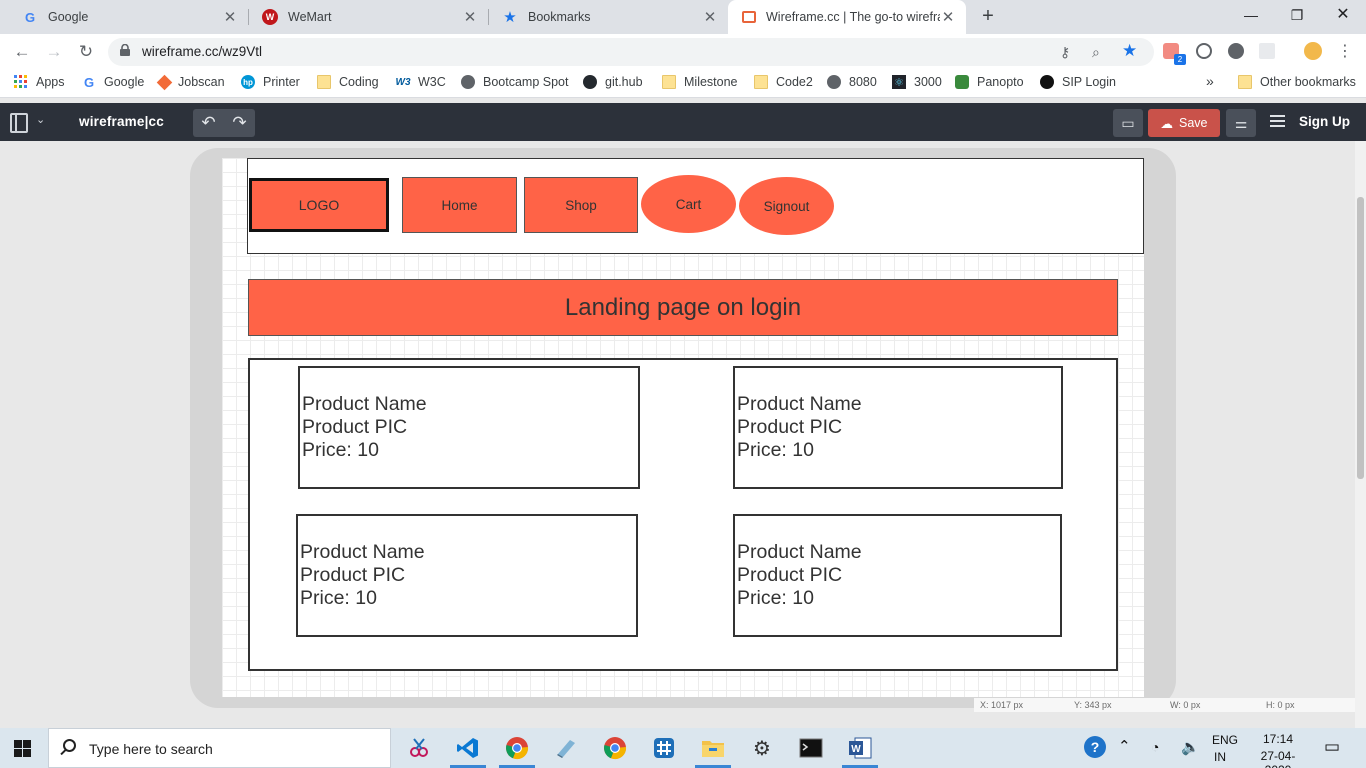 Image resolution: width=1366 pixels, height=768 pixels. What do you see at coordinates (786, 206) in the screenshot?
I see `signout-ellipse: Signout` at bounding box center [786, 206].